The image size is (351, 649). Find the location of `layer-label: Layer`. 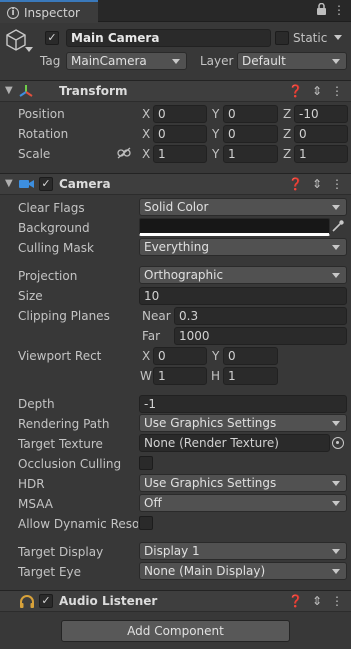

layer-label: Layer is located at coordinates (217, 61).